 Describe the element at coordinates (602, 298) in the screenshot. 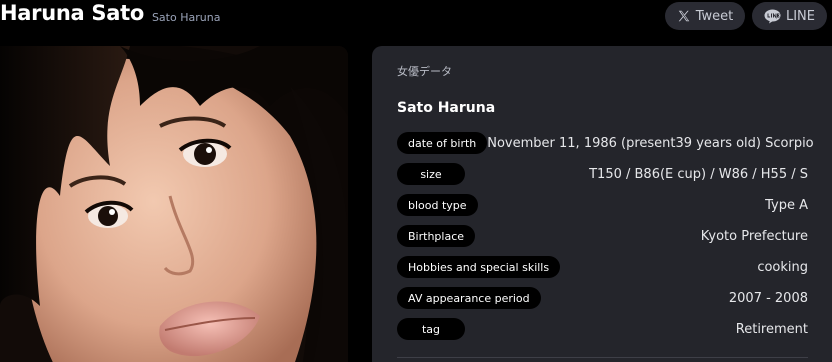

I see `row-av-period: AV appearance period 2007 - 2008` at that location.